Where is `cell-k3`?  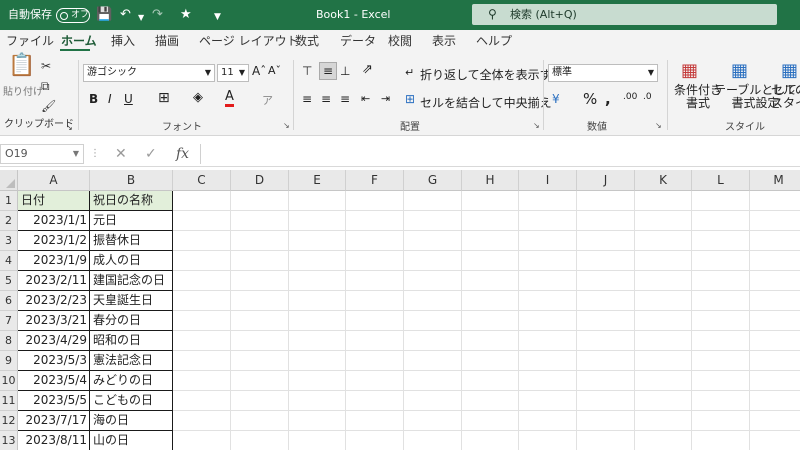
cell-k3 is located at coordinates (663, 241).